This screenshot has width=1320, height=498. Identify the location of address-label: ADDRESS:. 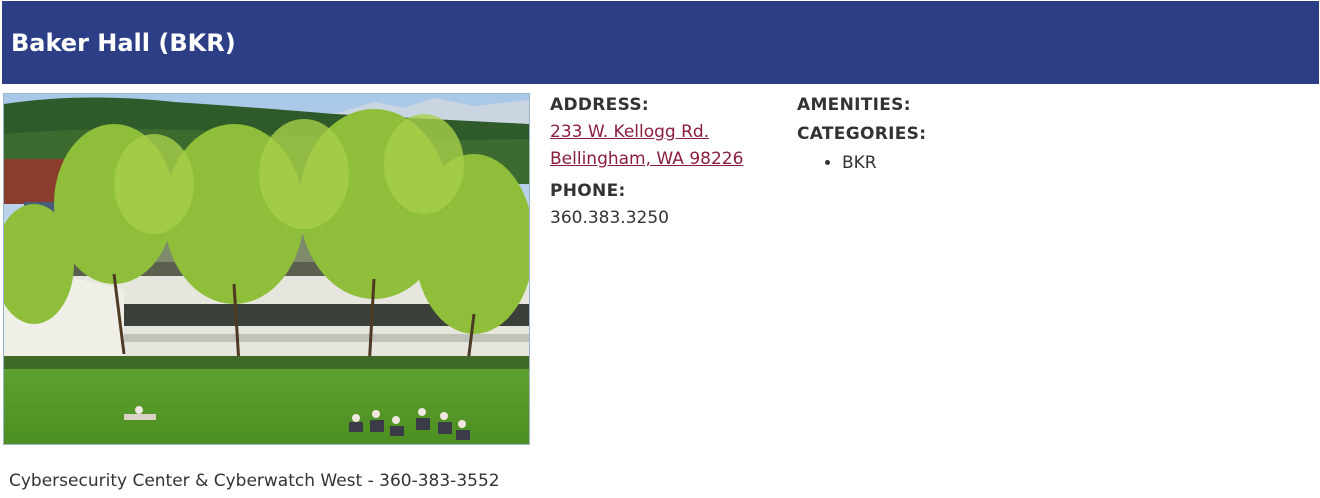
(600, 105).